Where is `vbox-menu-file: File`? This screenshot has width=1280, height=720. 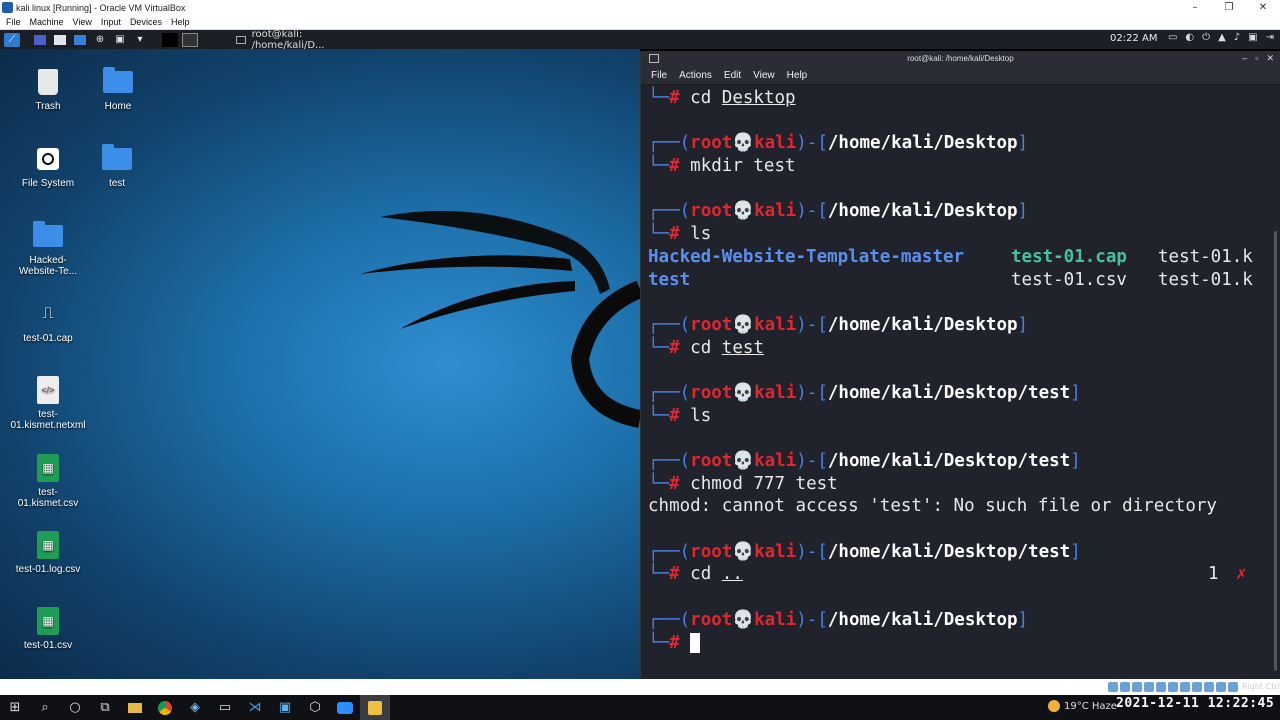
vbox-menu-file: File is located at coordinates (13, 22).